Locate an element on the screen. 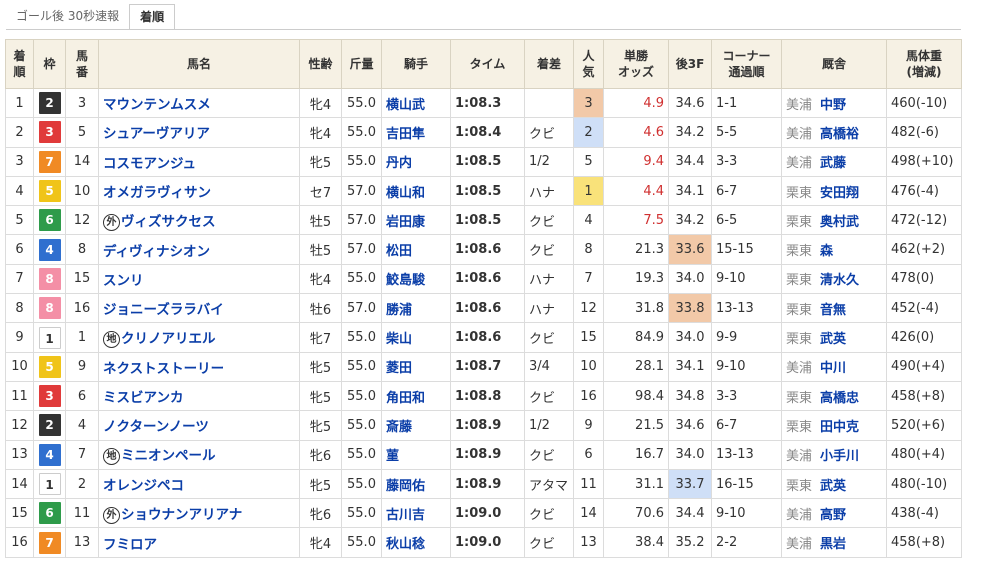 Image resolution: width=984 pixels, height=582 pixels. jockey-link: 藤岡佑 is located at coordinates (405, 486).